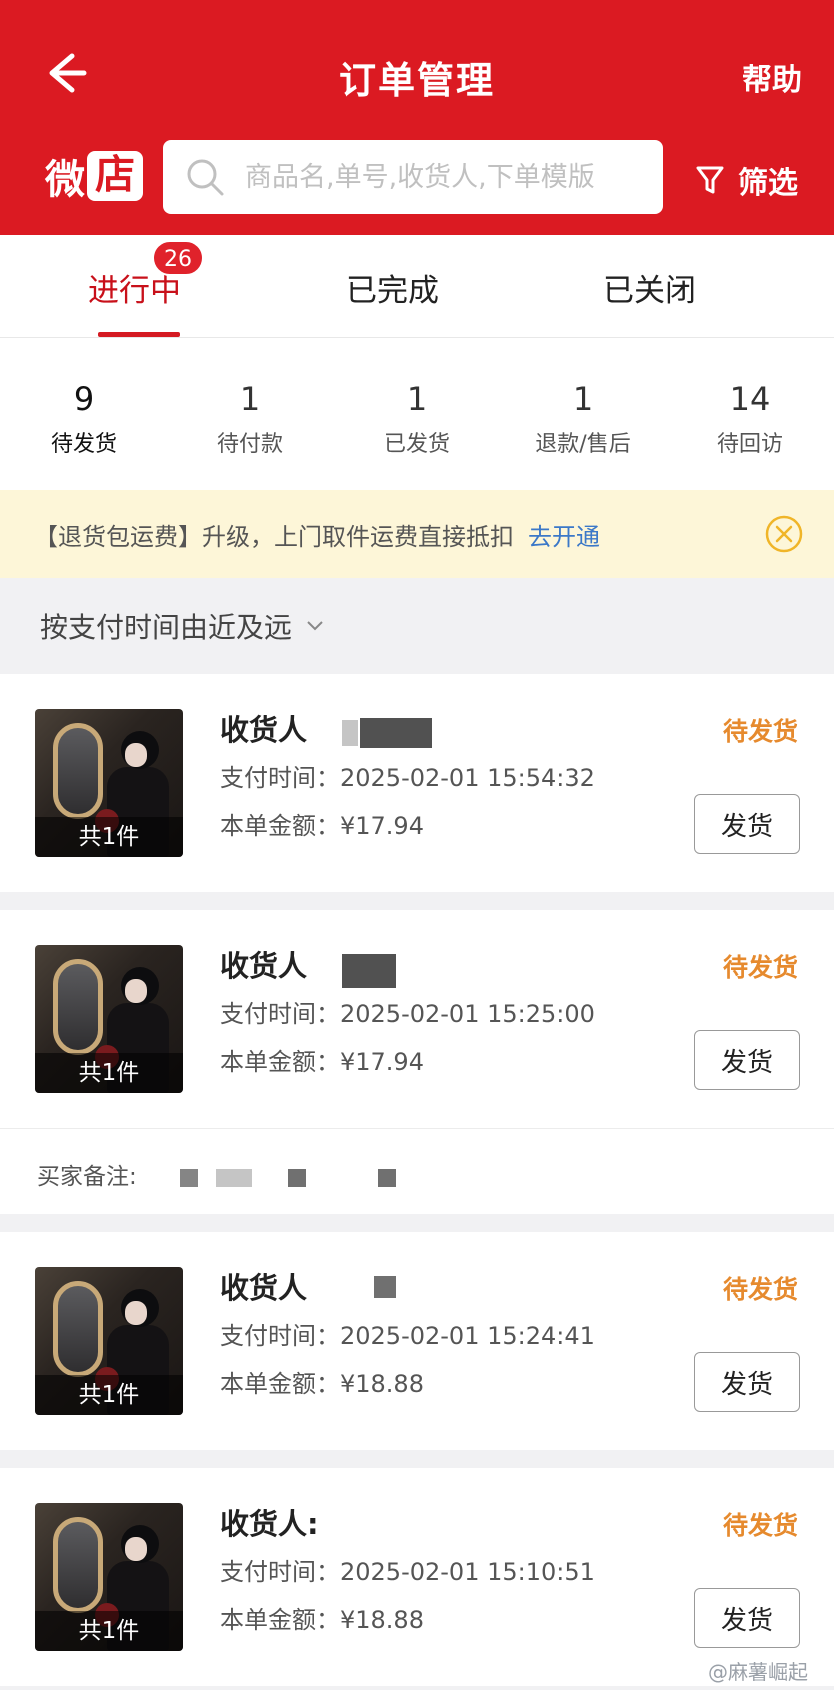 This screenshot has height=1690, width=834. Describe the element at coordinates (166, 627) in the screenshot. I see `sort-label: 按支付时间由近及远` at that location.